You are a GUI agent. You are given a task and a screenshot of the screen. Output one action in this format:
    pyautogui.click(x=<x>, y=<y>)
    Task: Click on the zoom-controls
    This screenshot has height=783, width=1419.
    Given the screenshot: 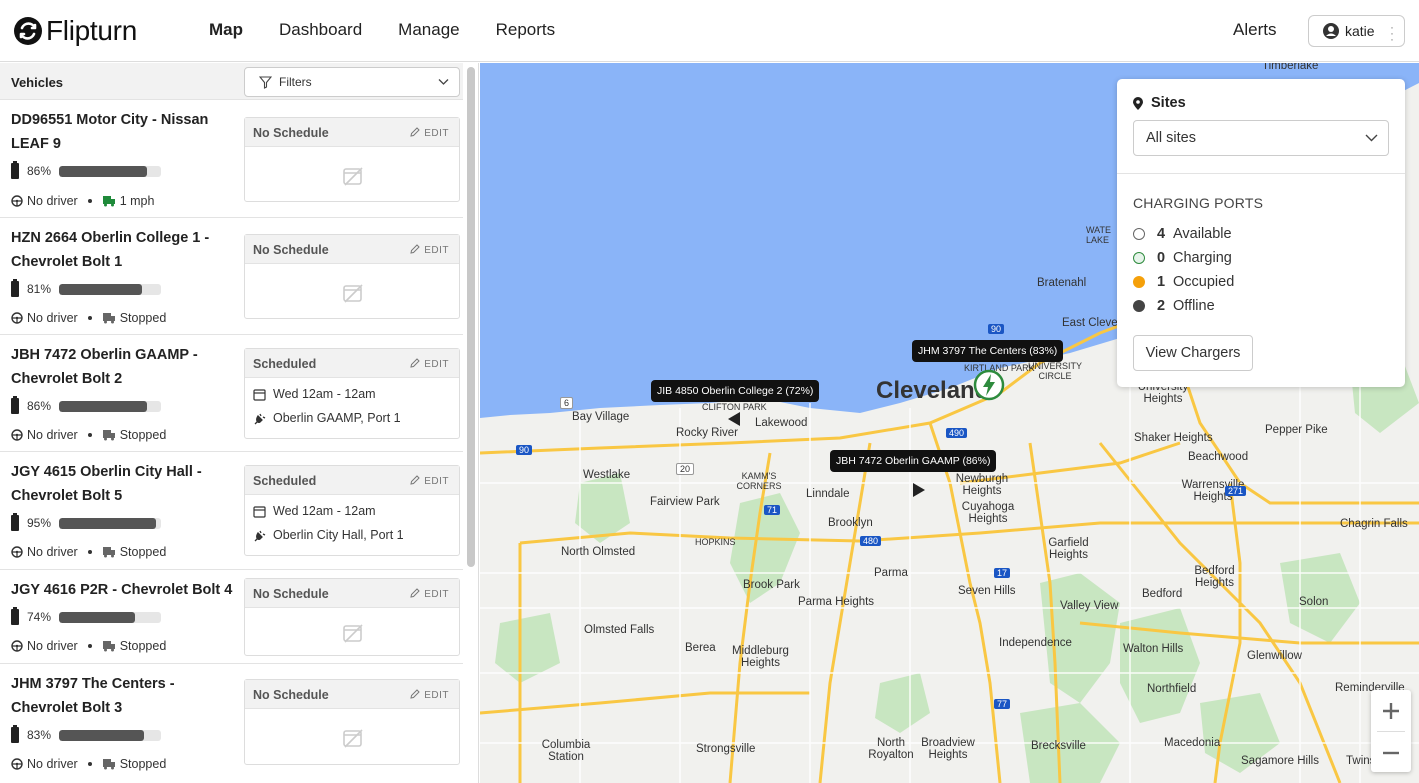 What is the action you would take?
    pyautogui.click(x=1391, y=731)
    